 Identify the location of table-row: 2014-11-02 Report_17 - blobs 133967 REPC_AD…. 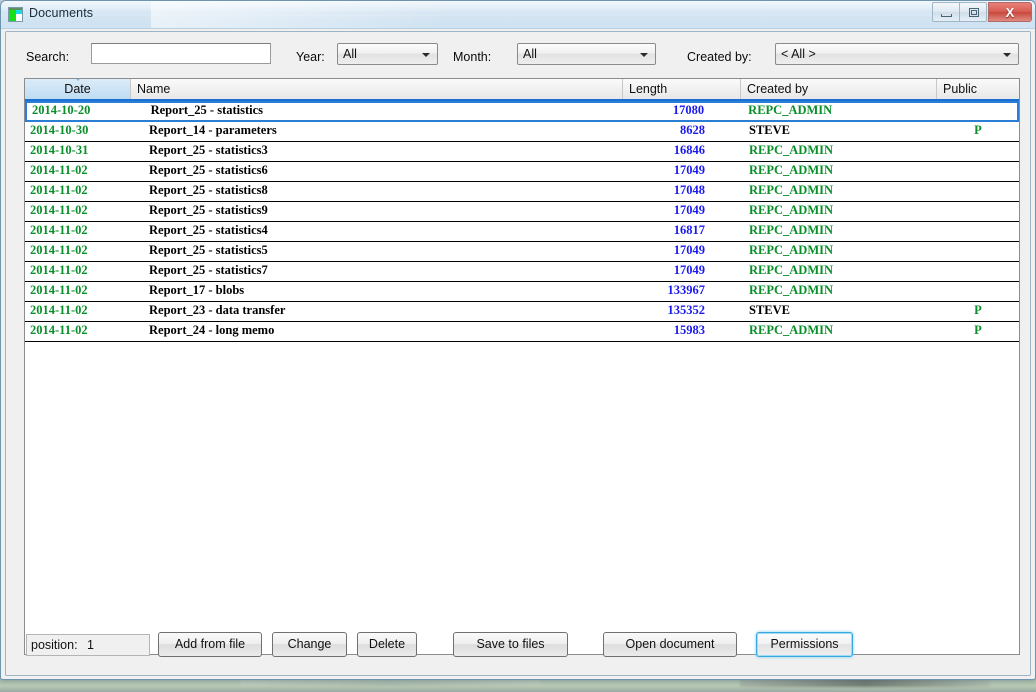
(522, 292).